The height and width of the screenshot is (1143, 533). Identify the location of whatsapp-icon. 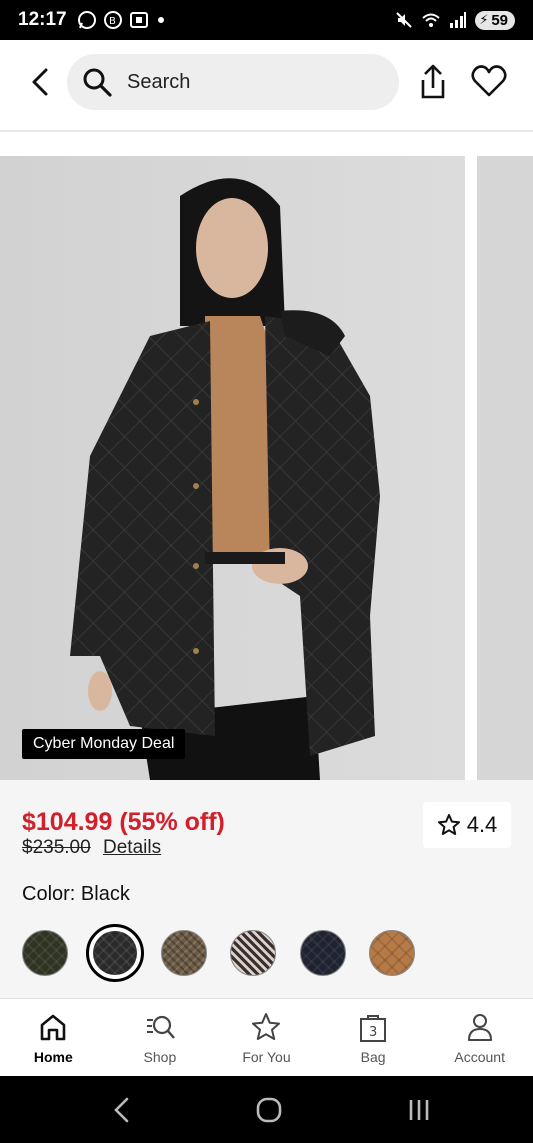
(86, 20).